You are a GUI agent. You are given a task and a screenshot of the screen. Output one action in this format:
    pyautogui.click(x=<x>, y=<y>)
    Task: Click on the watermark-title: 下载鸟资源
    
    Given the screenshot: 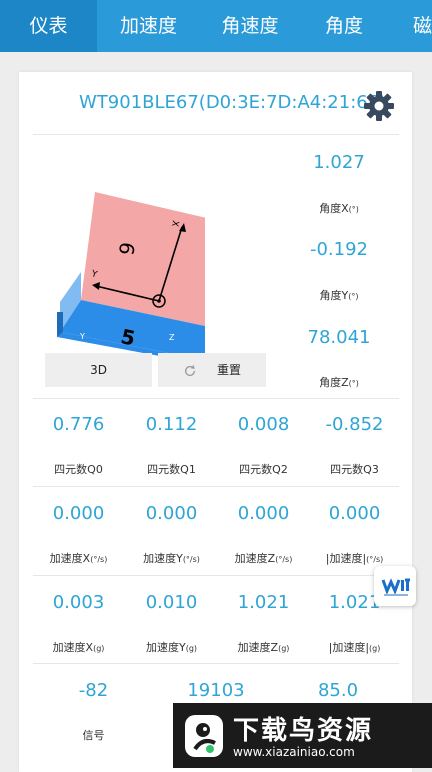 What is the action you would take?
    pyautogui.click(x=303, y=731)
    